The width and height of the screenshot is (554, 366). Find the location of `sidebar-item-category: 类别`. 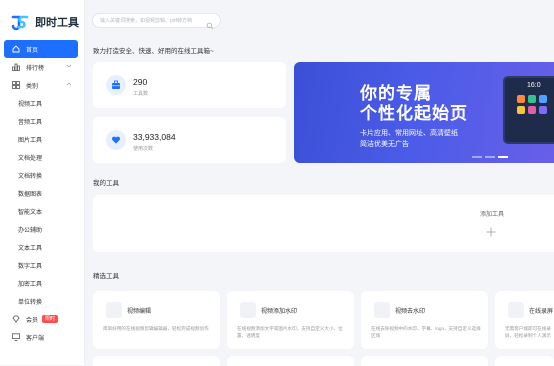

sidebar-item-category: 类别 is located at coordinates (41, 85).